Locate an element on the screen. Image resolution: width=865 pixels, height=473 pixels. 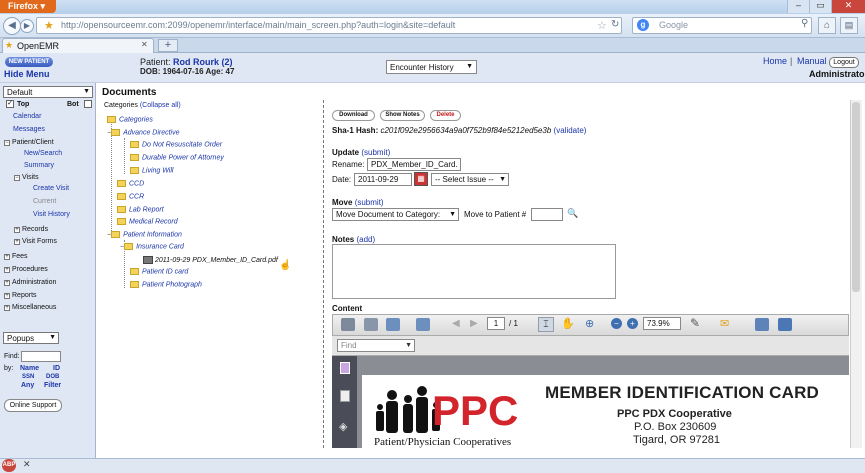
layout-select: Default ▼ is located at coordinates (48, 92).